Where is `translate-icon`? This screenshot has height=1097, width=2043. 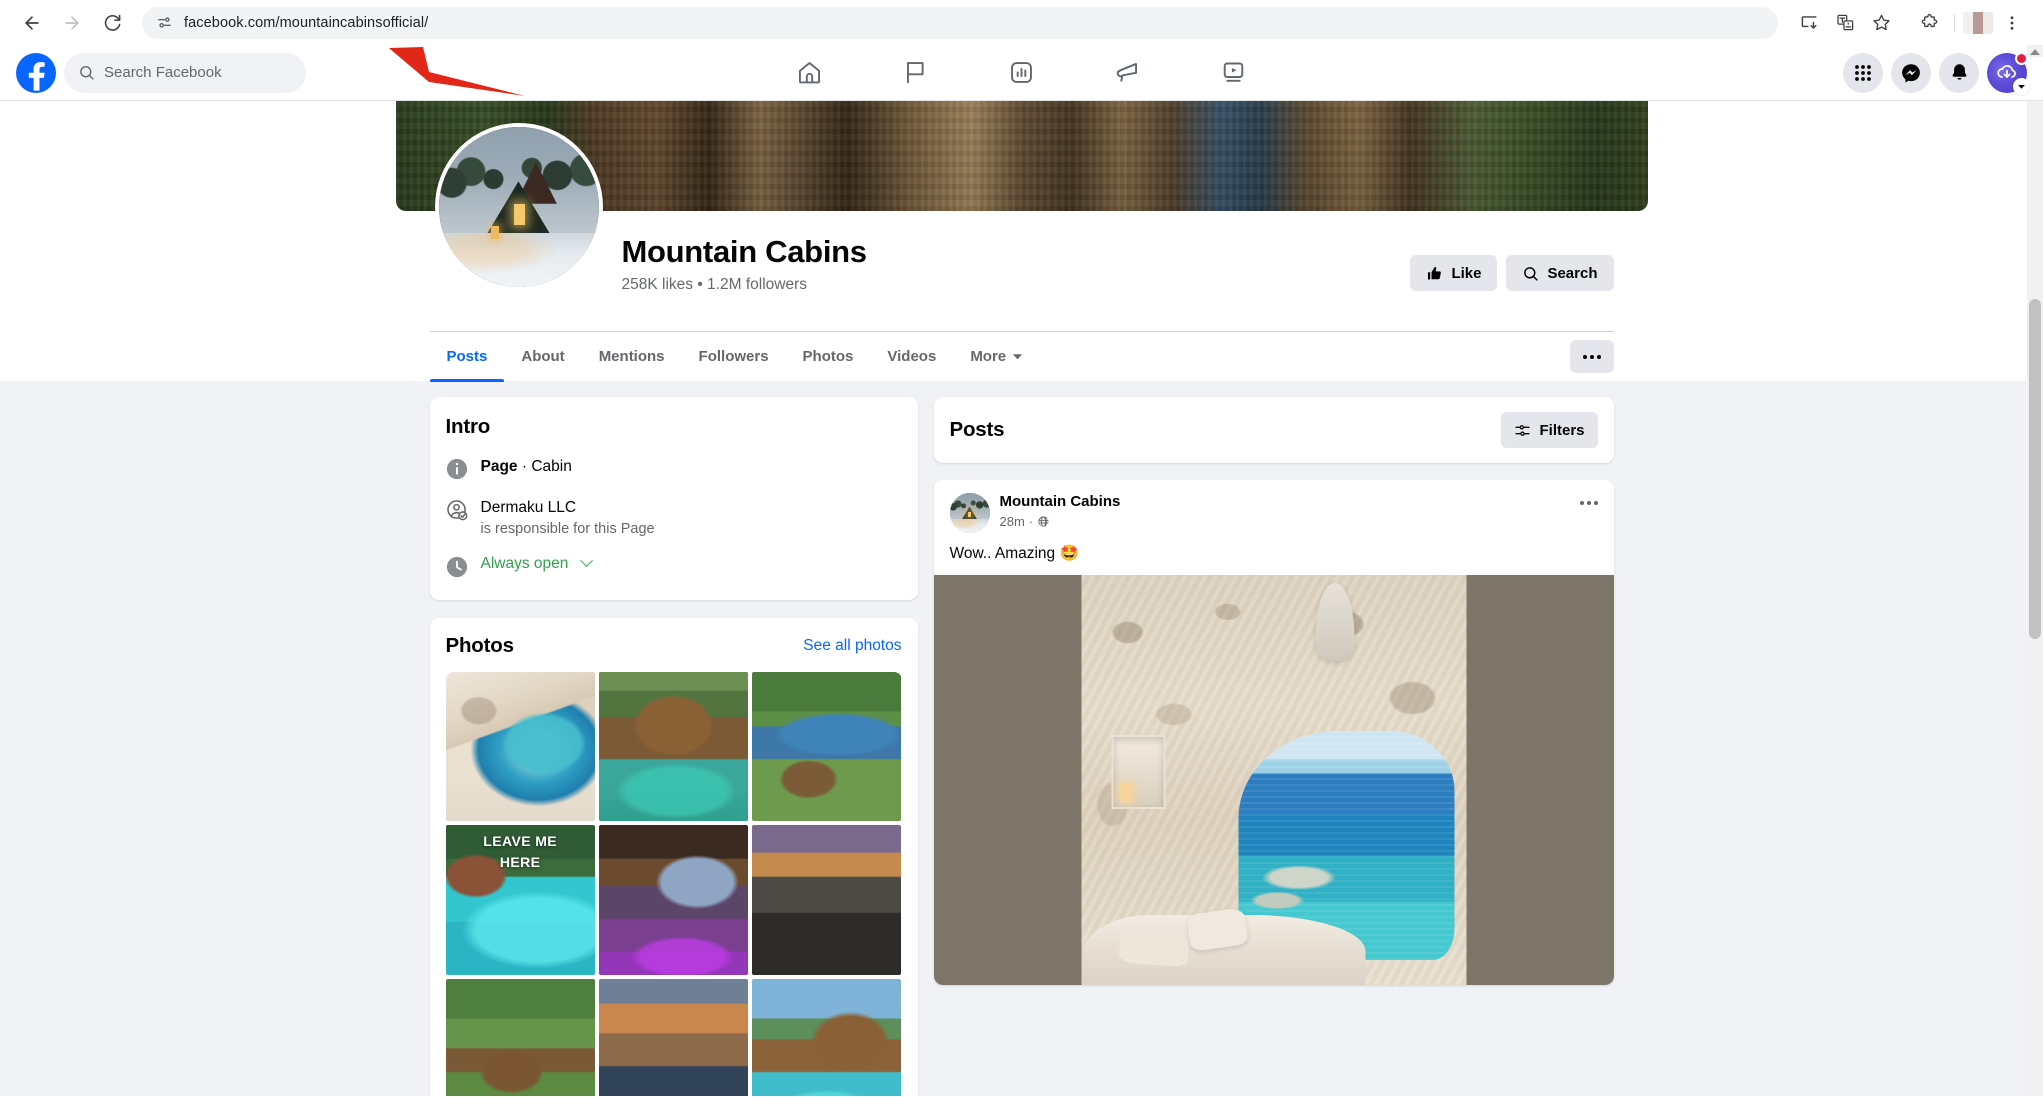 translate-icon is located at coordinates (1844, 22).